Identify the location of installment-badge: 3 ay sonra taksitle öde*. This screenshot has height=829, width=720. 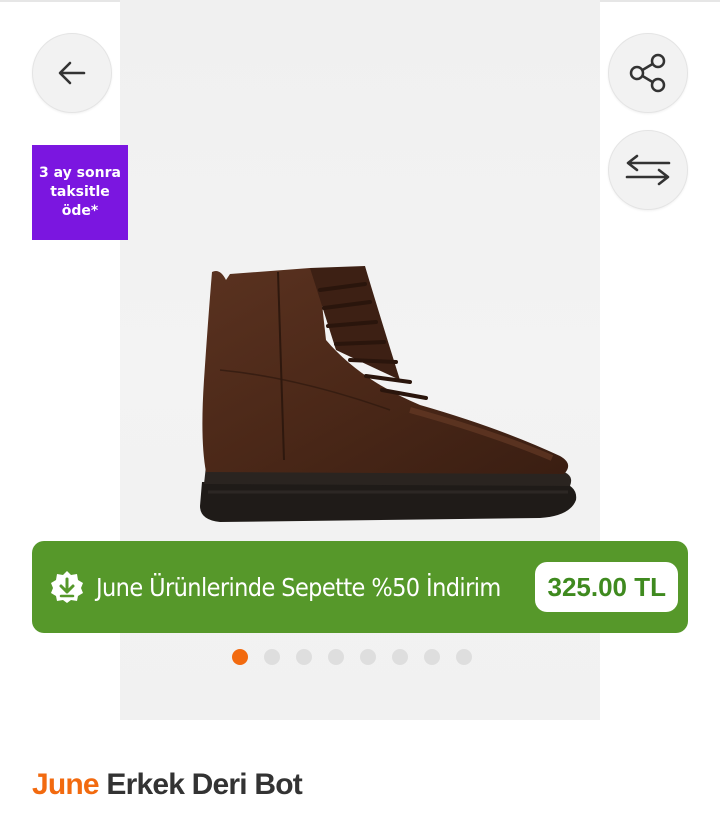
(80, 192).